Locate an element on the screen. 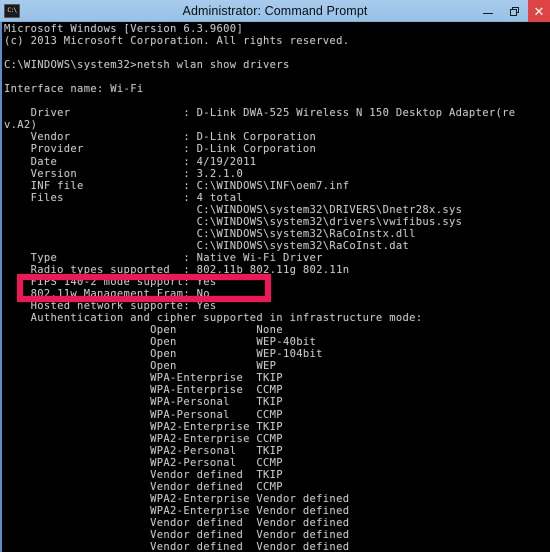 The height and width of the screenshot is (552, 550). maximize-button is located at coordinates (514, 11).